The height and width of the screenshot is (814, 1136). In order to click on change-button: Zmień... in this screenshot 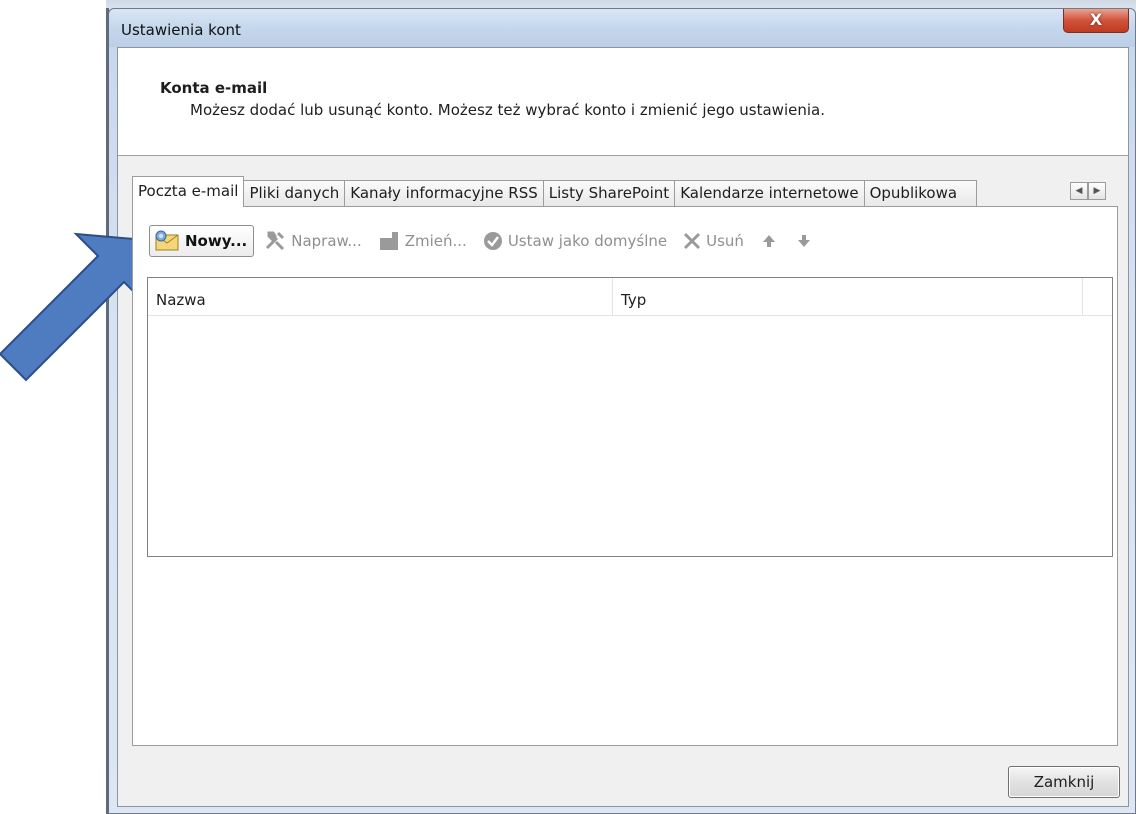, I will do `click(422, 241)`.